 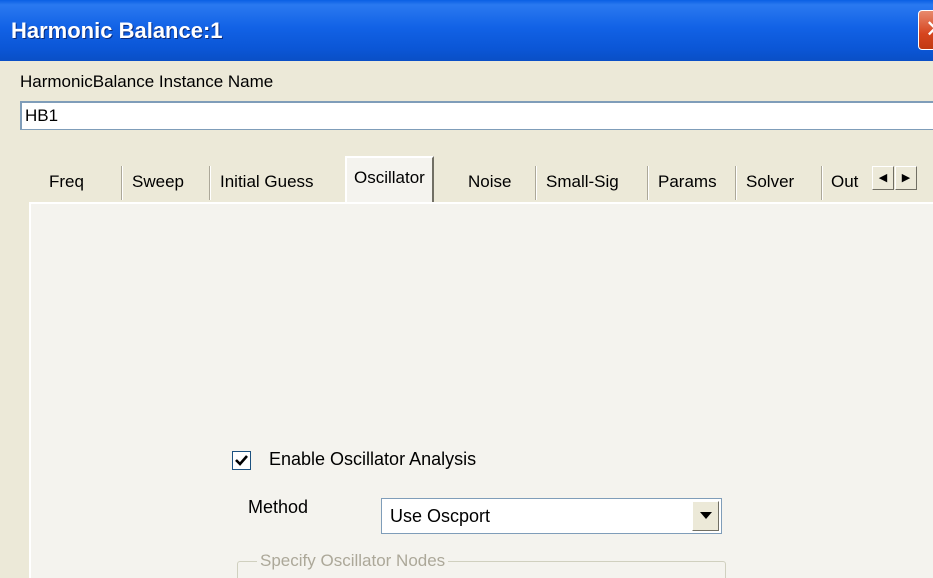 What do you see at coordinates (66, 182) in the screenshot?
I see `tab-freq: Freq` at bounding box center [66, 182].